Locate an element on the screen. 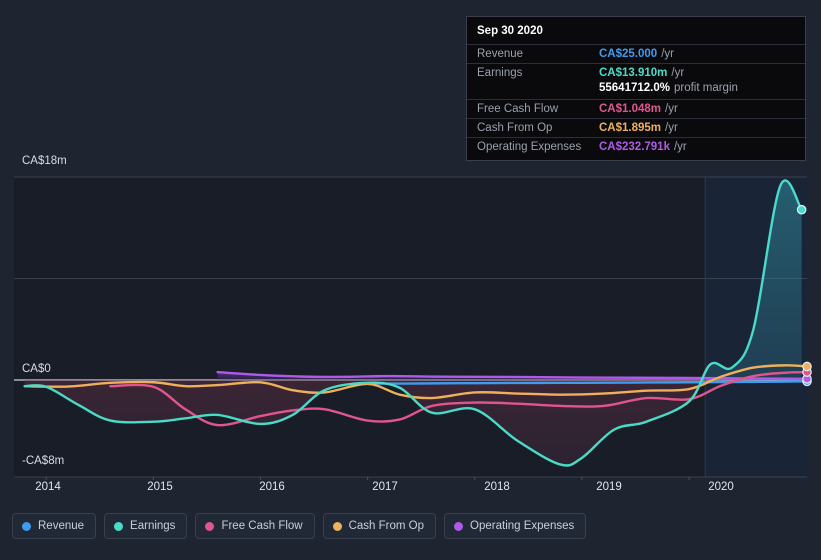  tooltip-row-free-cash-flow: Free Cash Flow CA$1.048m /yr is located at coordinates (636, 108).